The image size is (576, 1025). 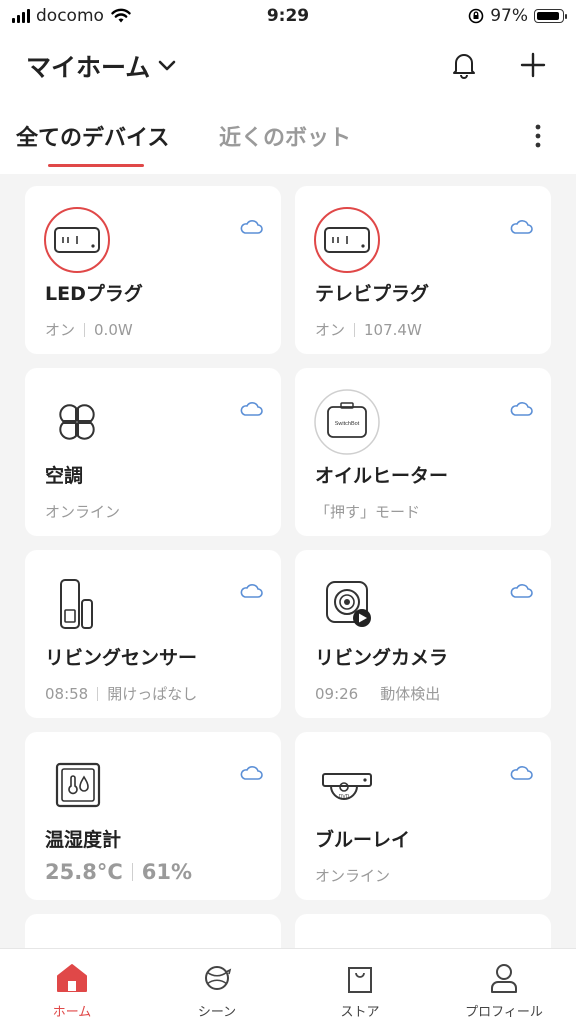 What do you see at coordinates (363, 840) in the screenshot?
I see `device-name: ブルーレイ` at bounding box center [363, 840].